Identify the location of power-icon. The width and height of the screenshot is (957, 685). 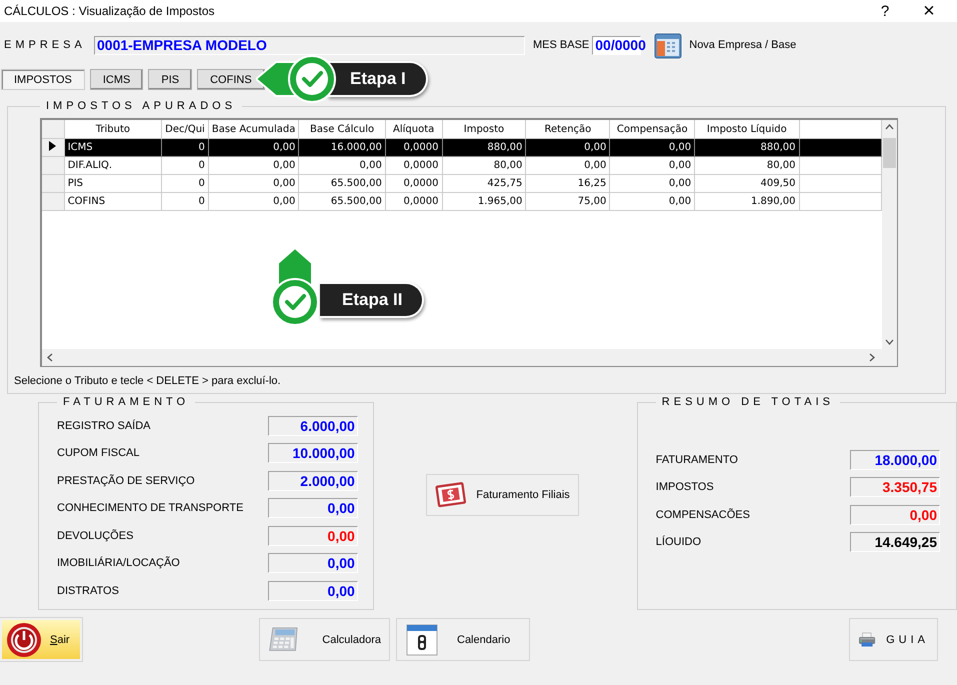
(24, 640).